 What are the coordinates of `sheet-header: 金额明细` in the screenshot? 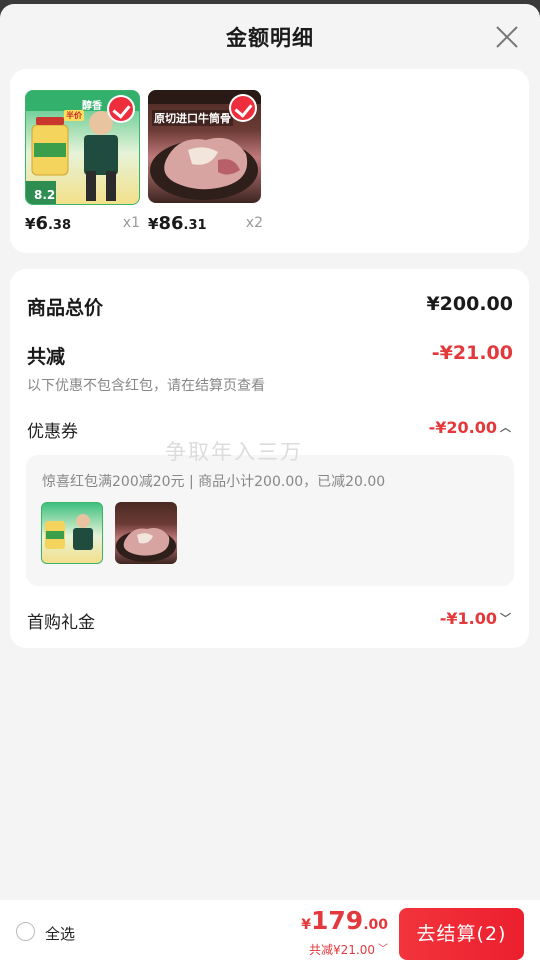 It's located at (270, 36).